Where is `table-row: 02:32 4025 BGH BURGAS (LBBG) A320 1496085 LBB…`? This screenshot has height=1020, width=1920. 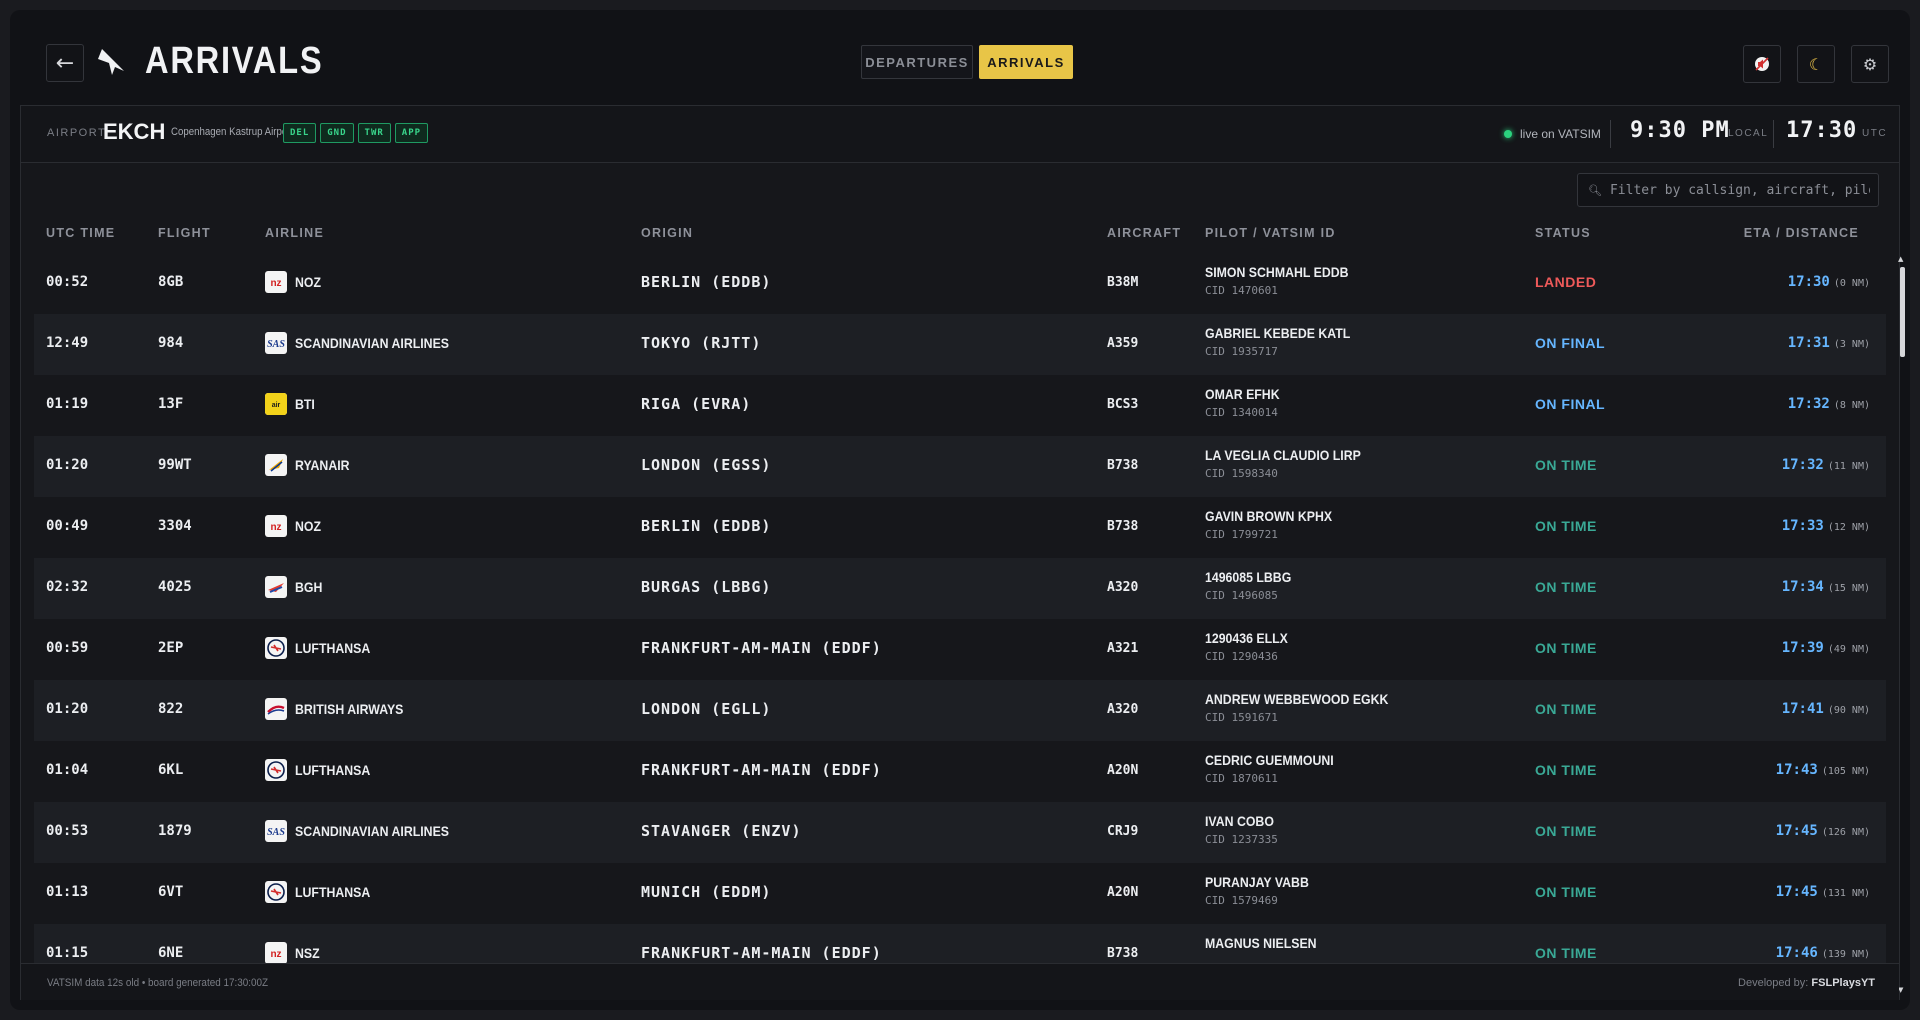 table-row: 02:32 4025 BGH BURGAS (LBBG) A320 1496085 LBB… is located at coordinates (960, 588).